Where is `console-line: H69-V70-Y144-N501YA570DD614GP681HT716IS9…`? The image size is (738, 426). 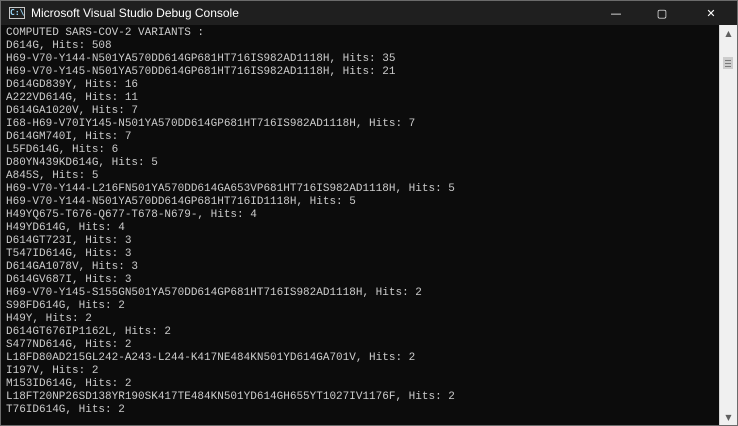 console-line: H69-V70-Y144-N501YA570DD614GP681HT716IS9… is located at coordinates (201, 59).